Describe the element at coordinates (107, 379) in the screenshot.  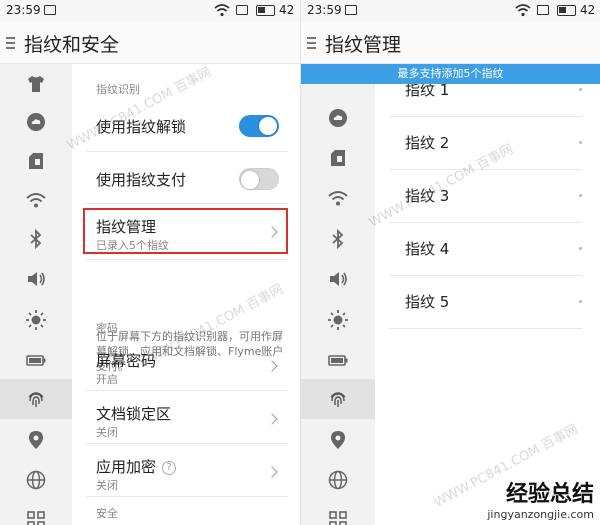
I see `screen-password-sub: 开启` at that location.